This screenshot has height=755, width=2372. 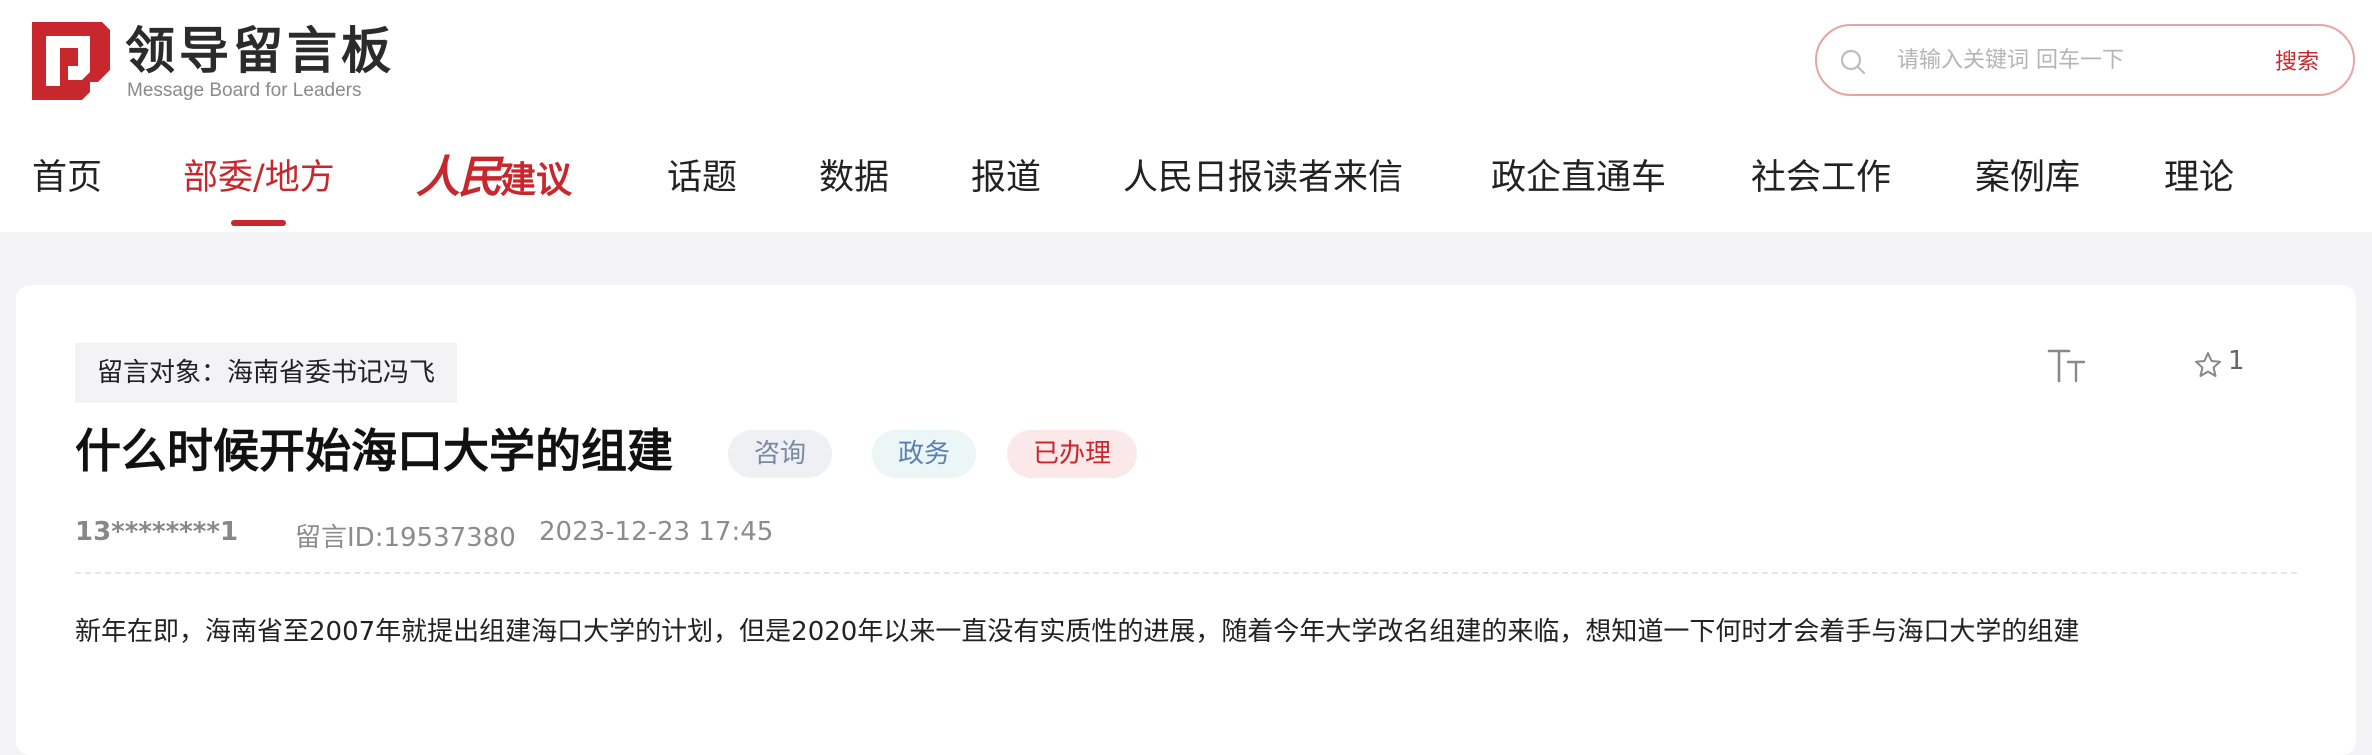 I want to click on message-author: 13********1, so click(x=157, y=532).